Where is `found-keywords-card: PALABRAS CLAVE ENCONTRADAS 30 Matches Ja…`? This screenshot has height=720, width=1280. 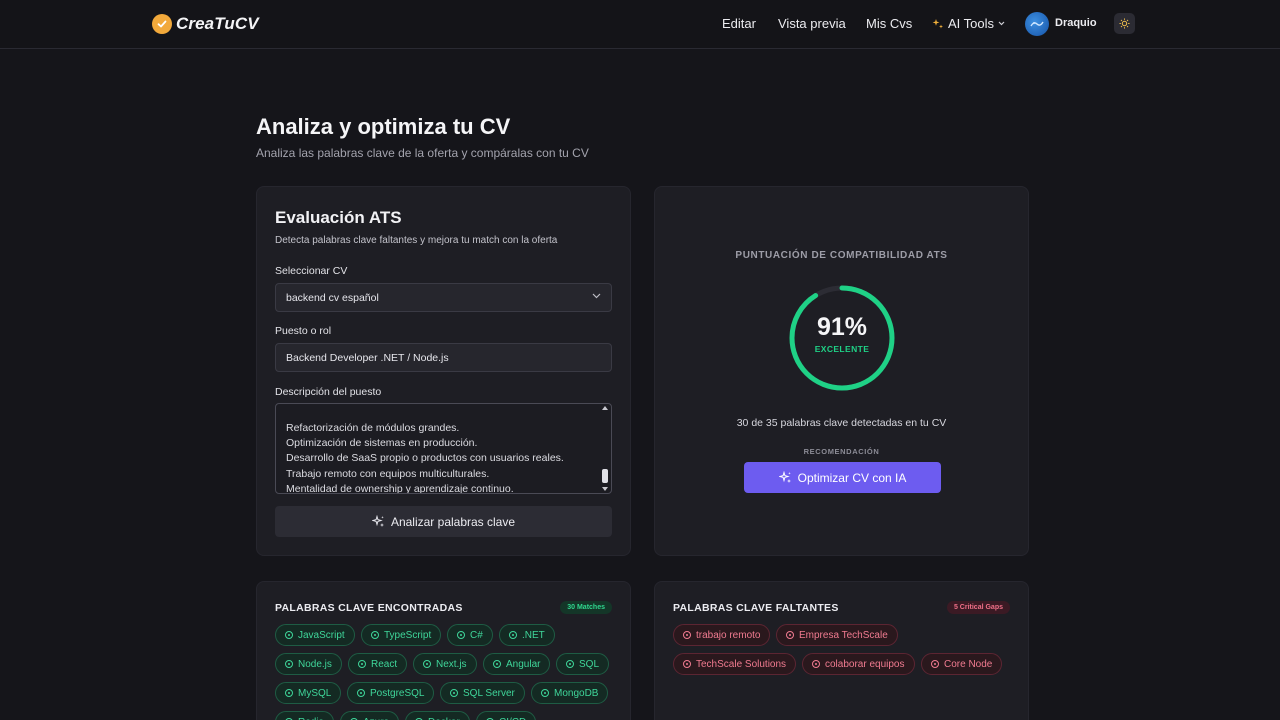
found-keywords-card: PALABRAS CLAVE ENCONTRADAS 30 Matches Ja… is located at coordinates (443, 650).